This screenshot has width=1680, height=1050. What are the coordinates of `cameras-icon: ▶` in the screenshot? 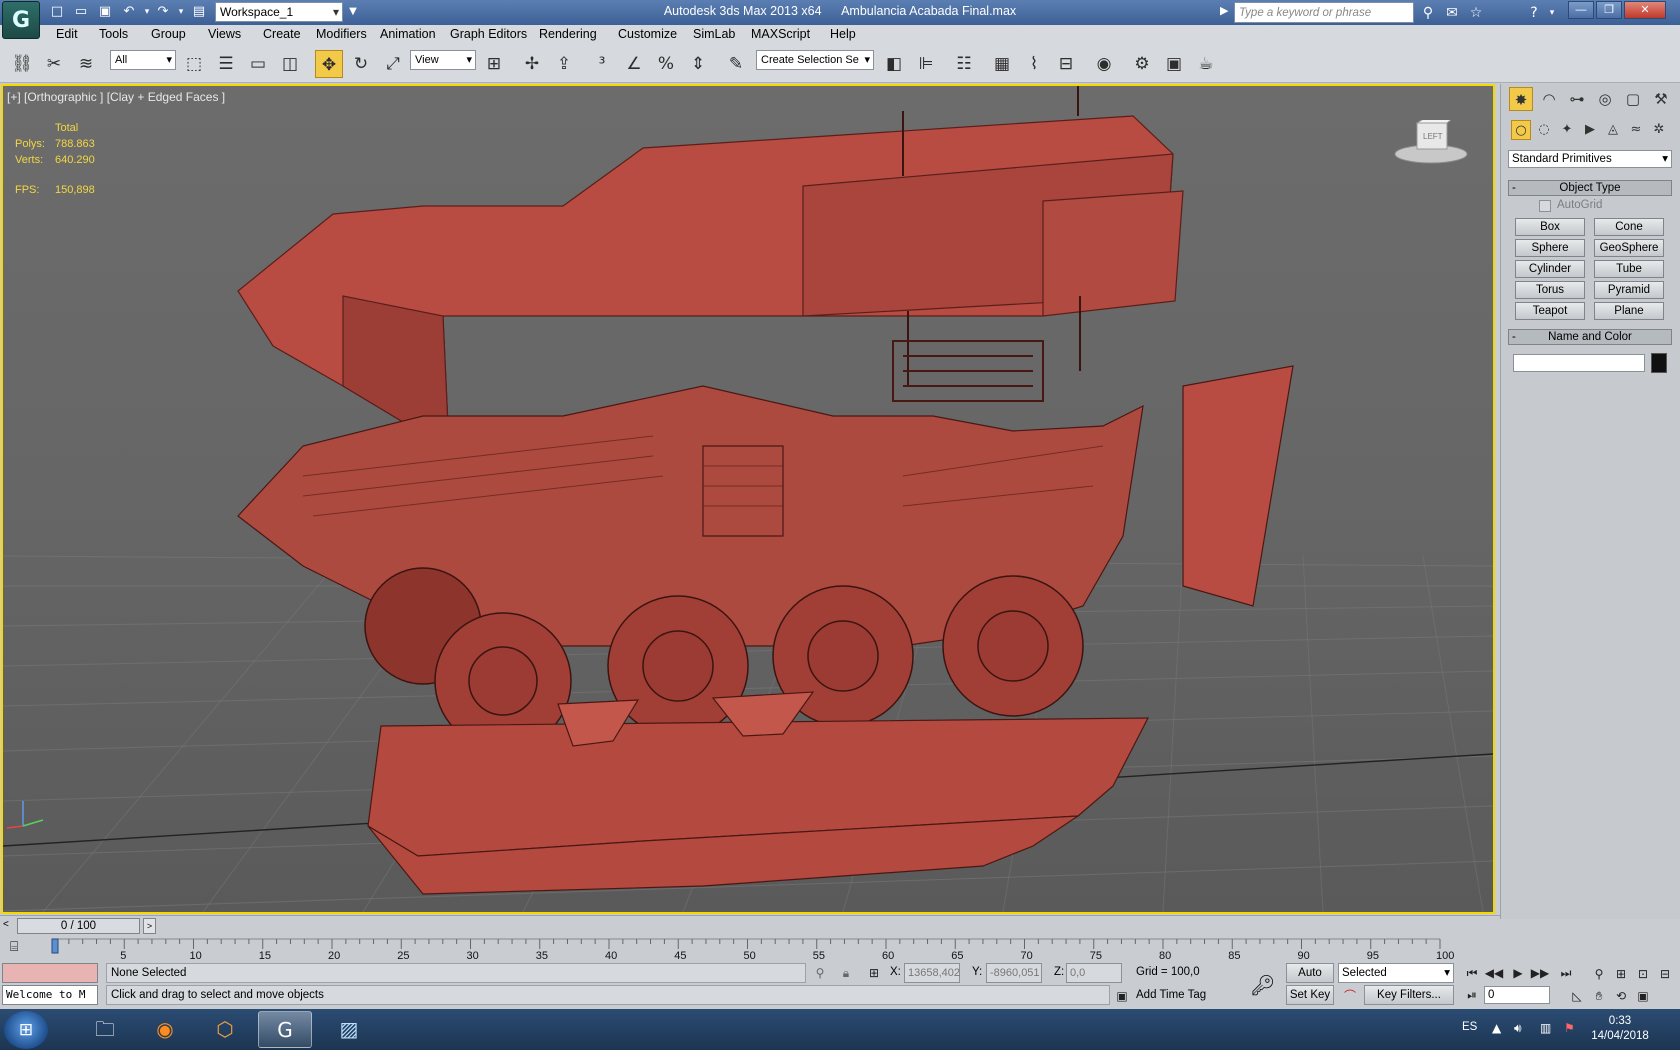 It's located at (1590, 130).